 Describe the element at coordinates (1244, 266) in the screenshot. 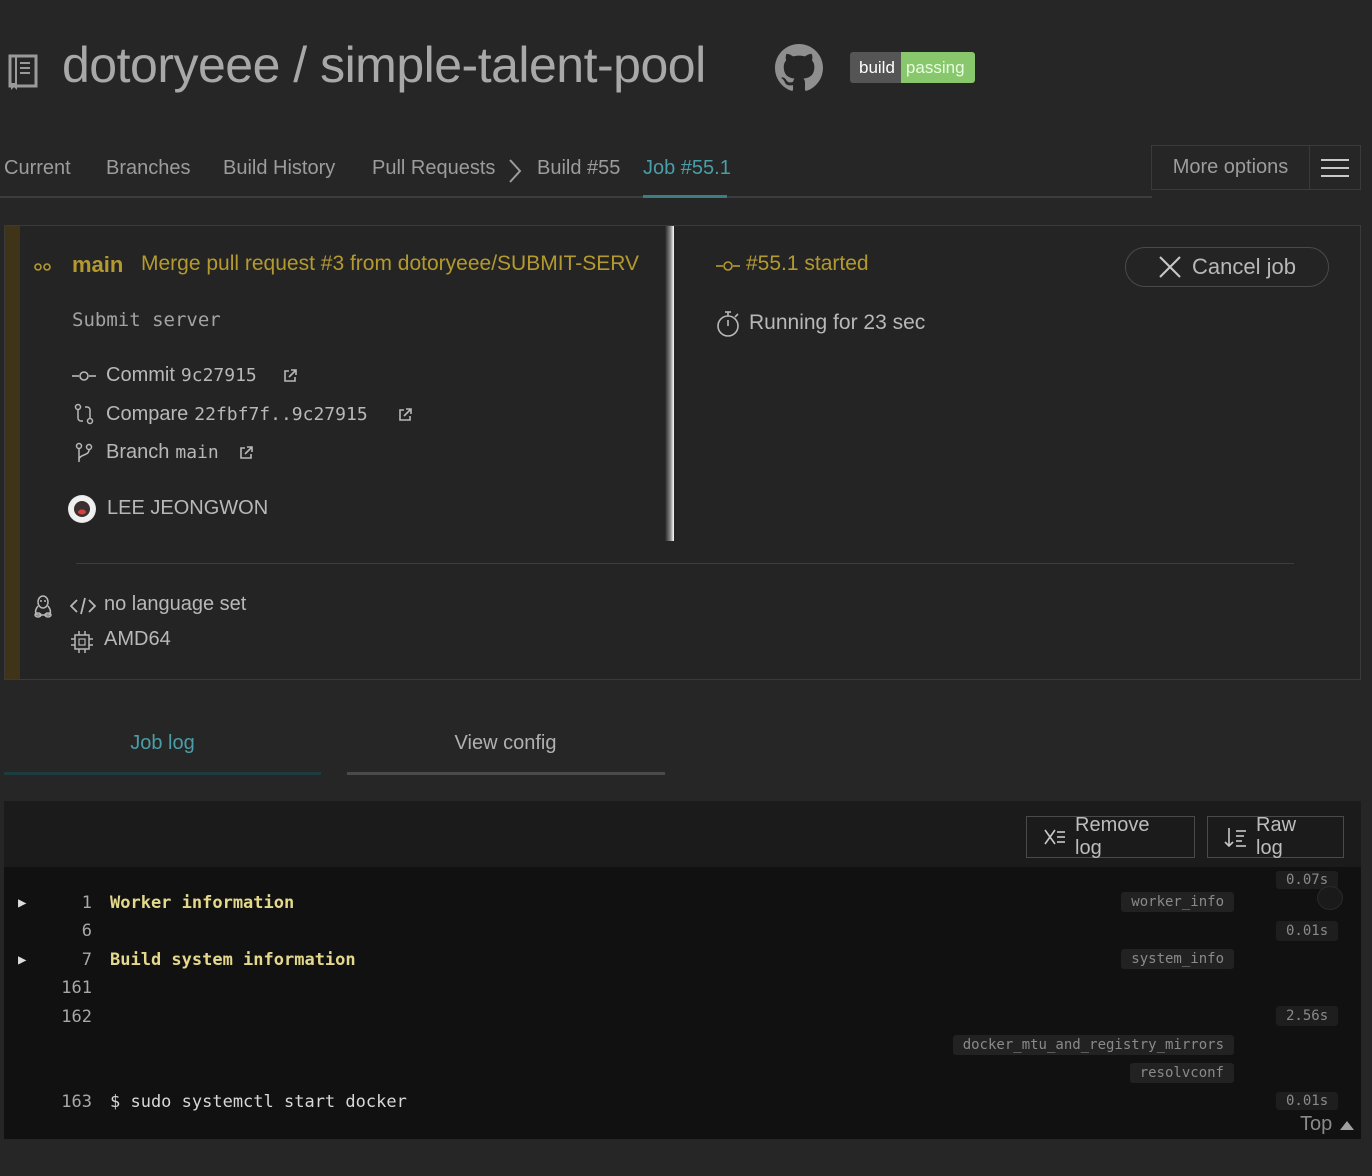

I see `cancel-job-label: Cancel job` at that location.